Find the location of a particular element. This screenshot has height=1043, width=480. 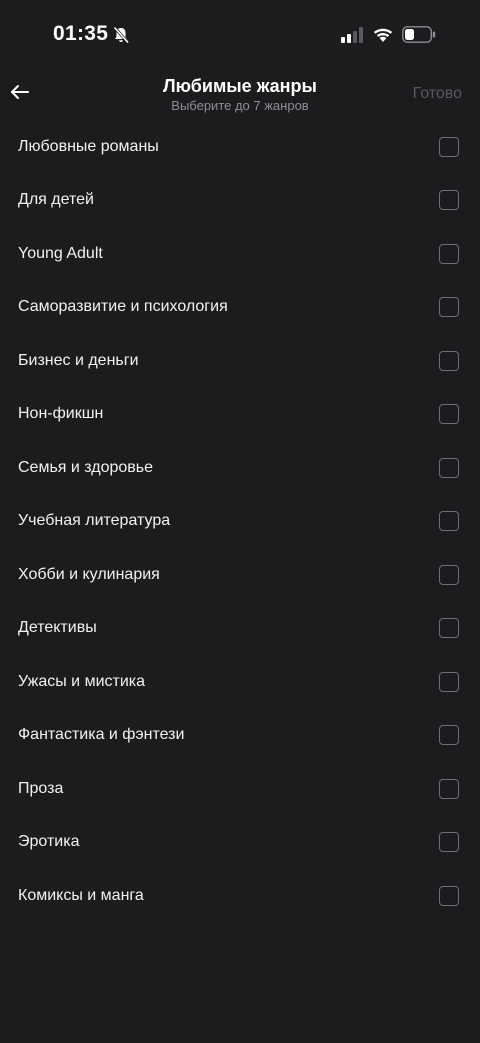

genre-item: Фантастика и фэнтези is located at coordinates (240, 736).